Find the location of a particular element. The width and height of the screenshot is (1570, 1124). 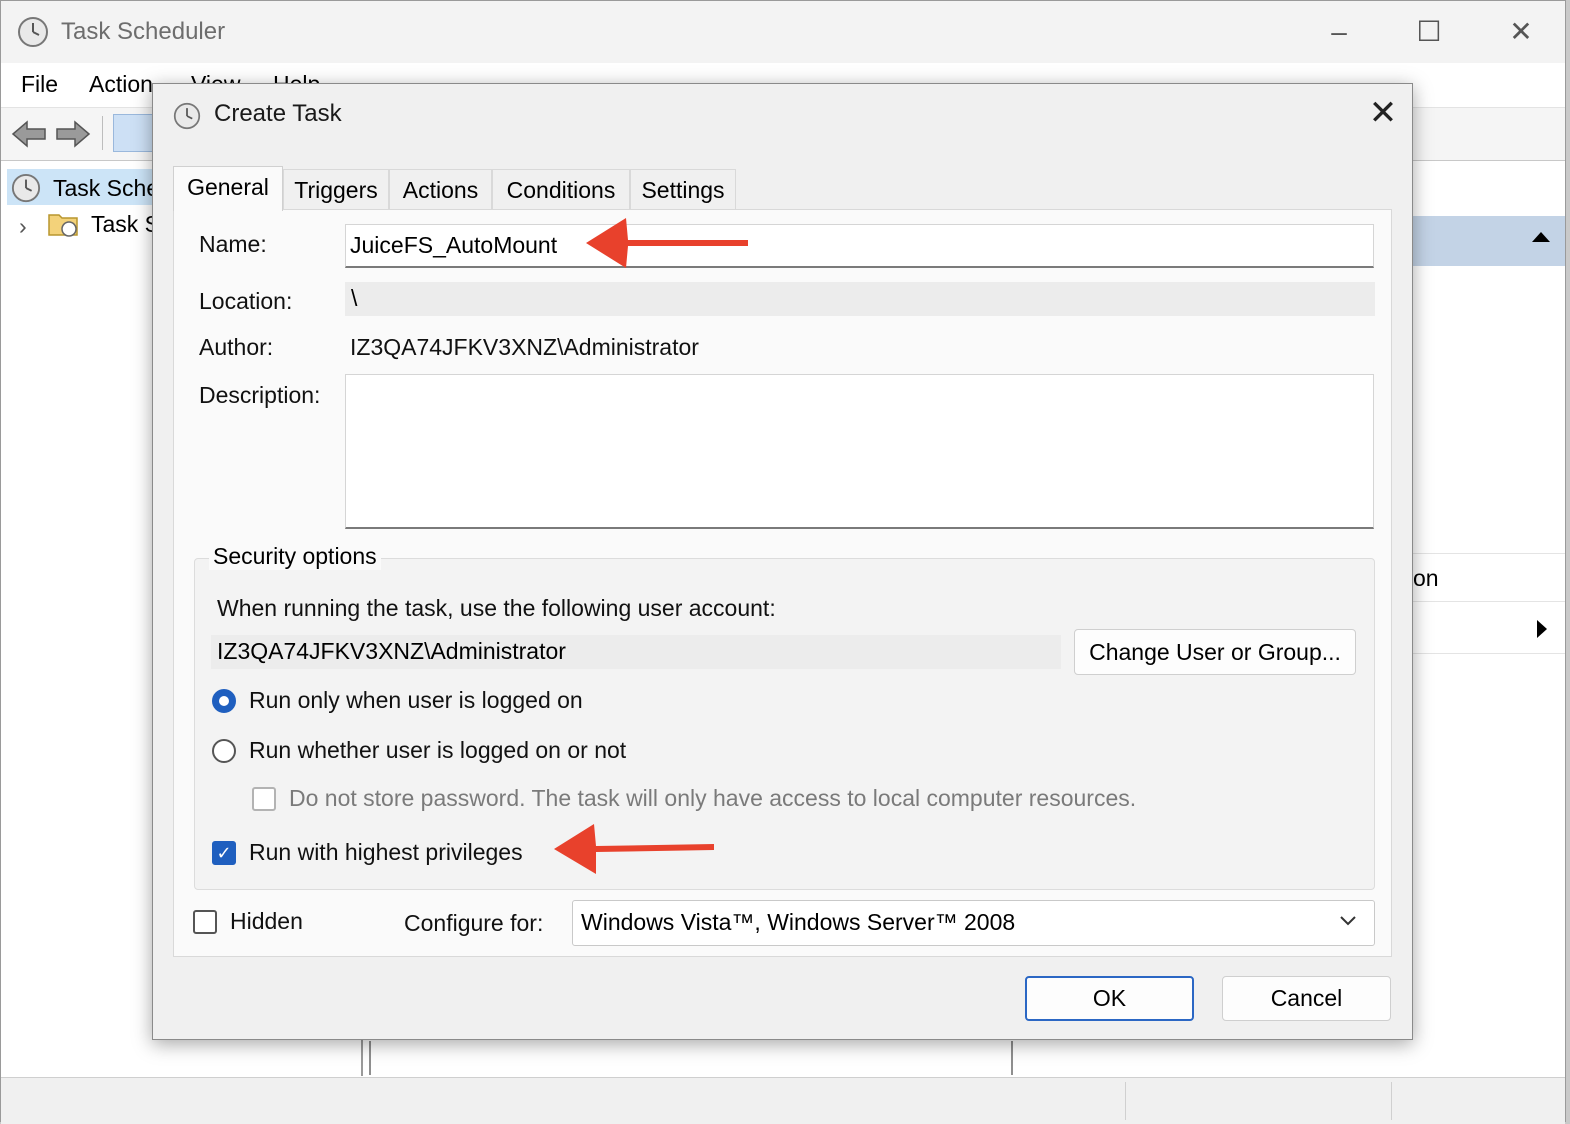

tab-actions: Actions is located at coordinates (440, 189).